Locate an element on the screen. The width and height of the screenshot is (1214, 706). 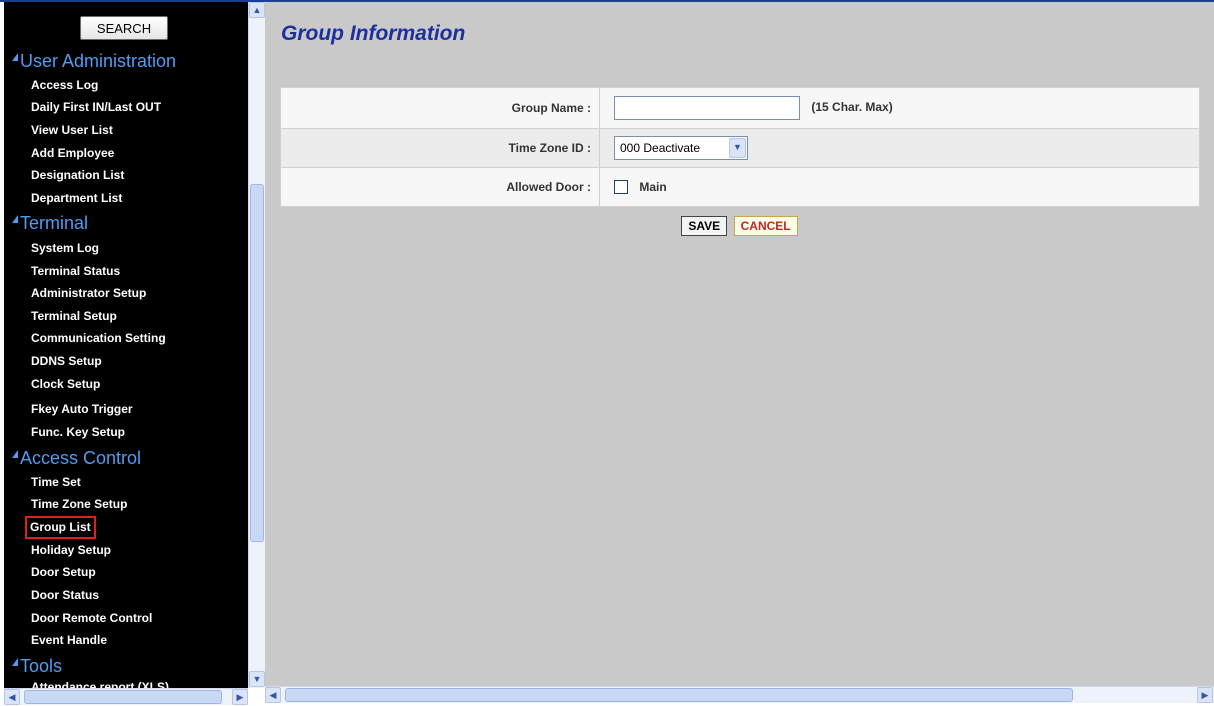
scroll-down-arrow-icon: ▼ is located at coordinates (257, 679).